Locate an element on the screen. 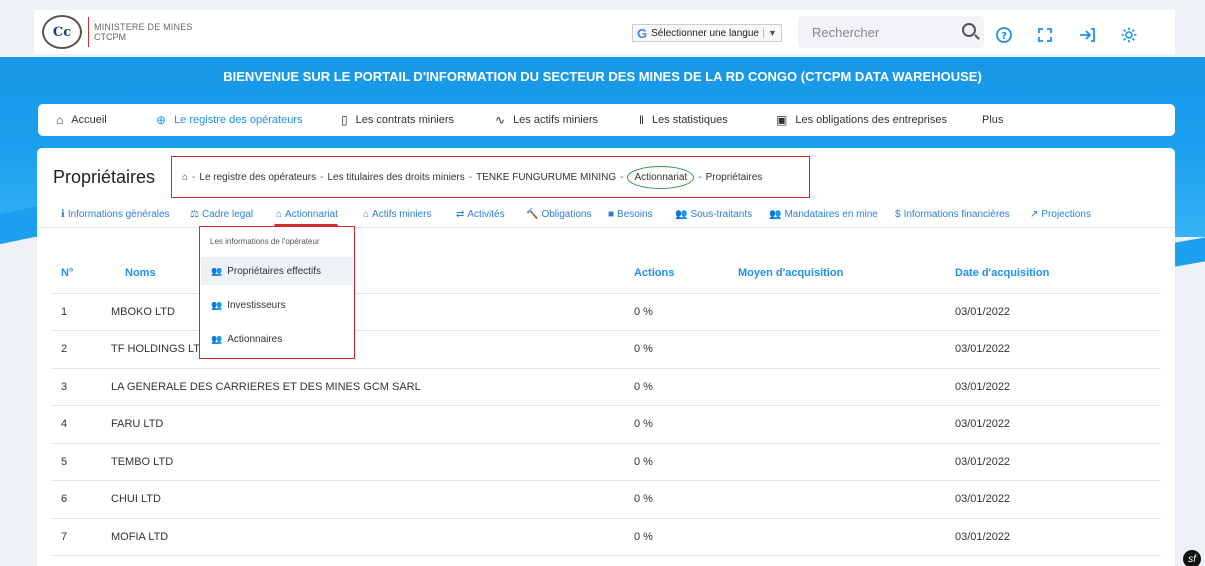  dollar-icon: $ is located at coordinates (898, 214).